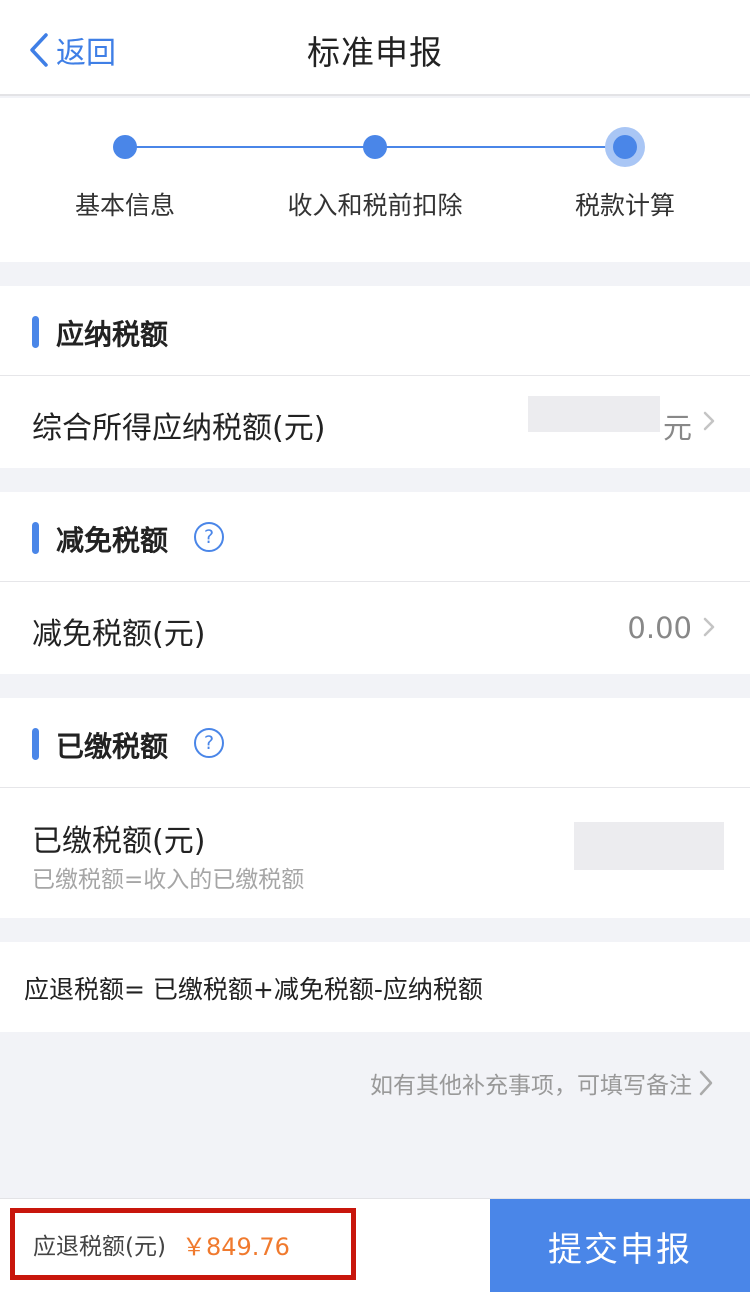 This screenshot has height=1292, width=750. I want to click on section-title: 已缴税额, so click(112, 746).